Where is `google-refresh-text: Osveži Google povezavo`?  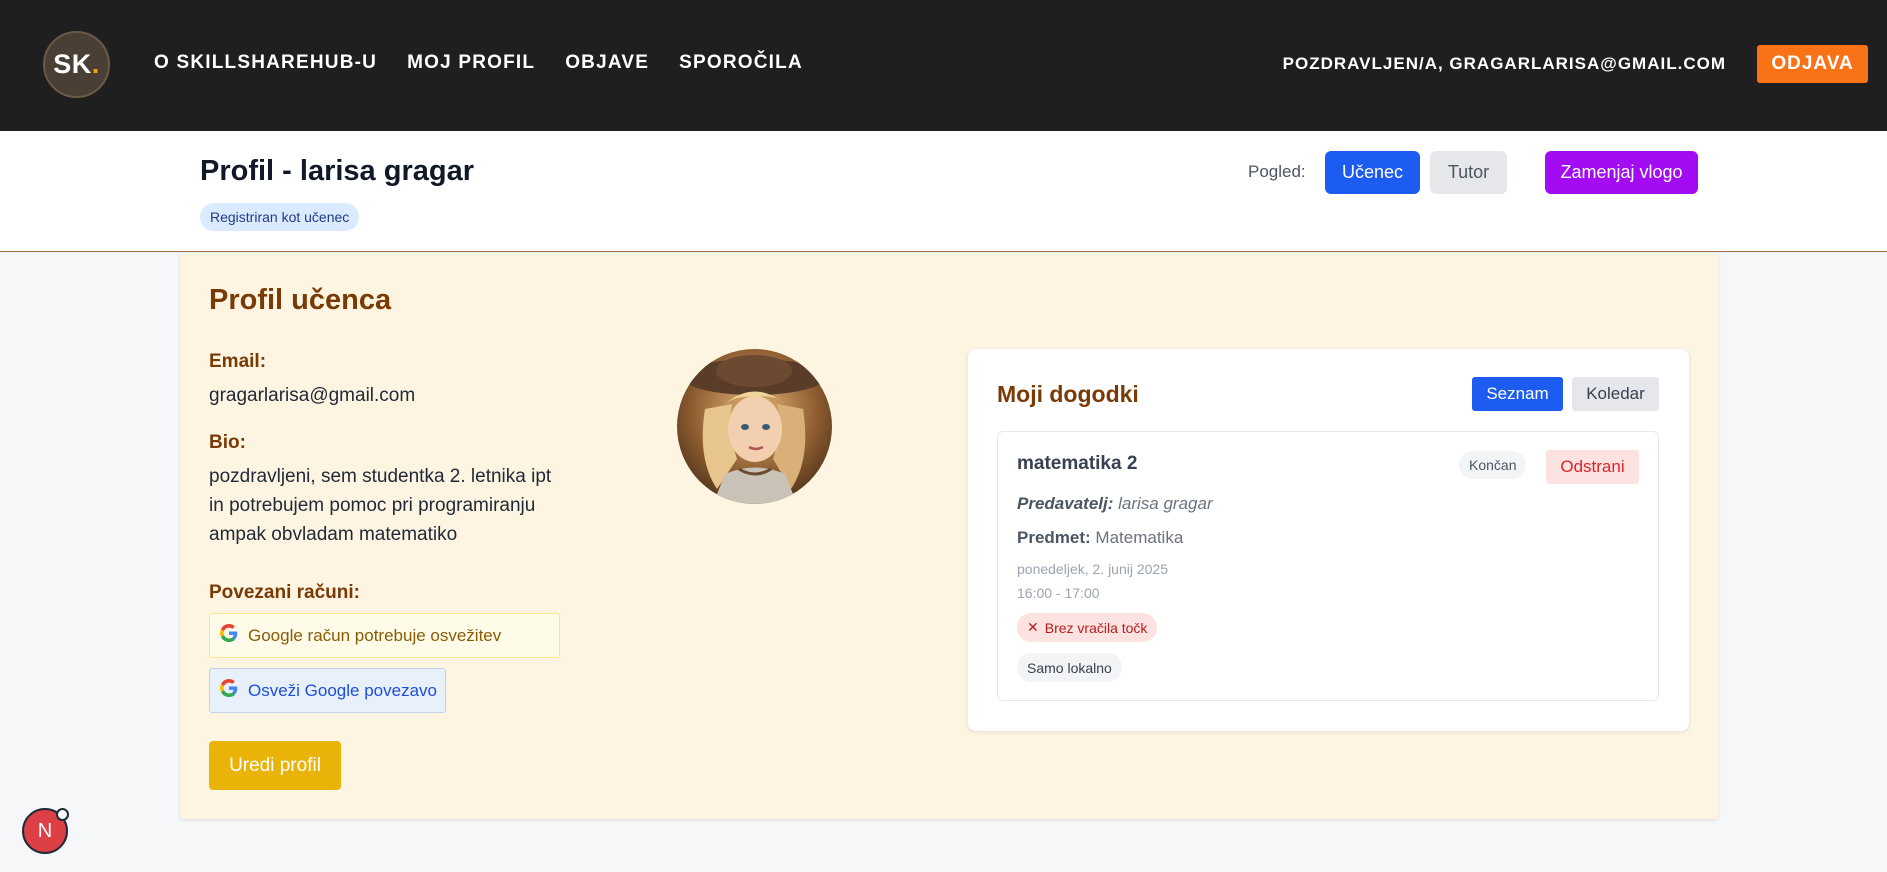 google-refresh-text: Osveži Google povezavo is located at coordinates (342, 690).